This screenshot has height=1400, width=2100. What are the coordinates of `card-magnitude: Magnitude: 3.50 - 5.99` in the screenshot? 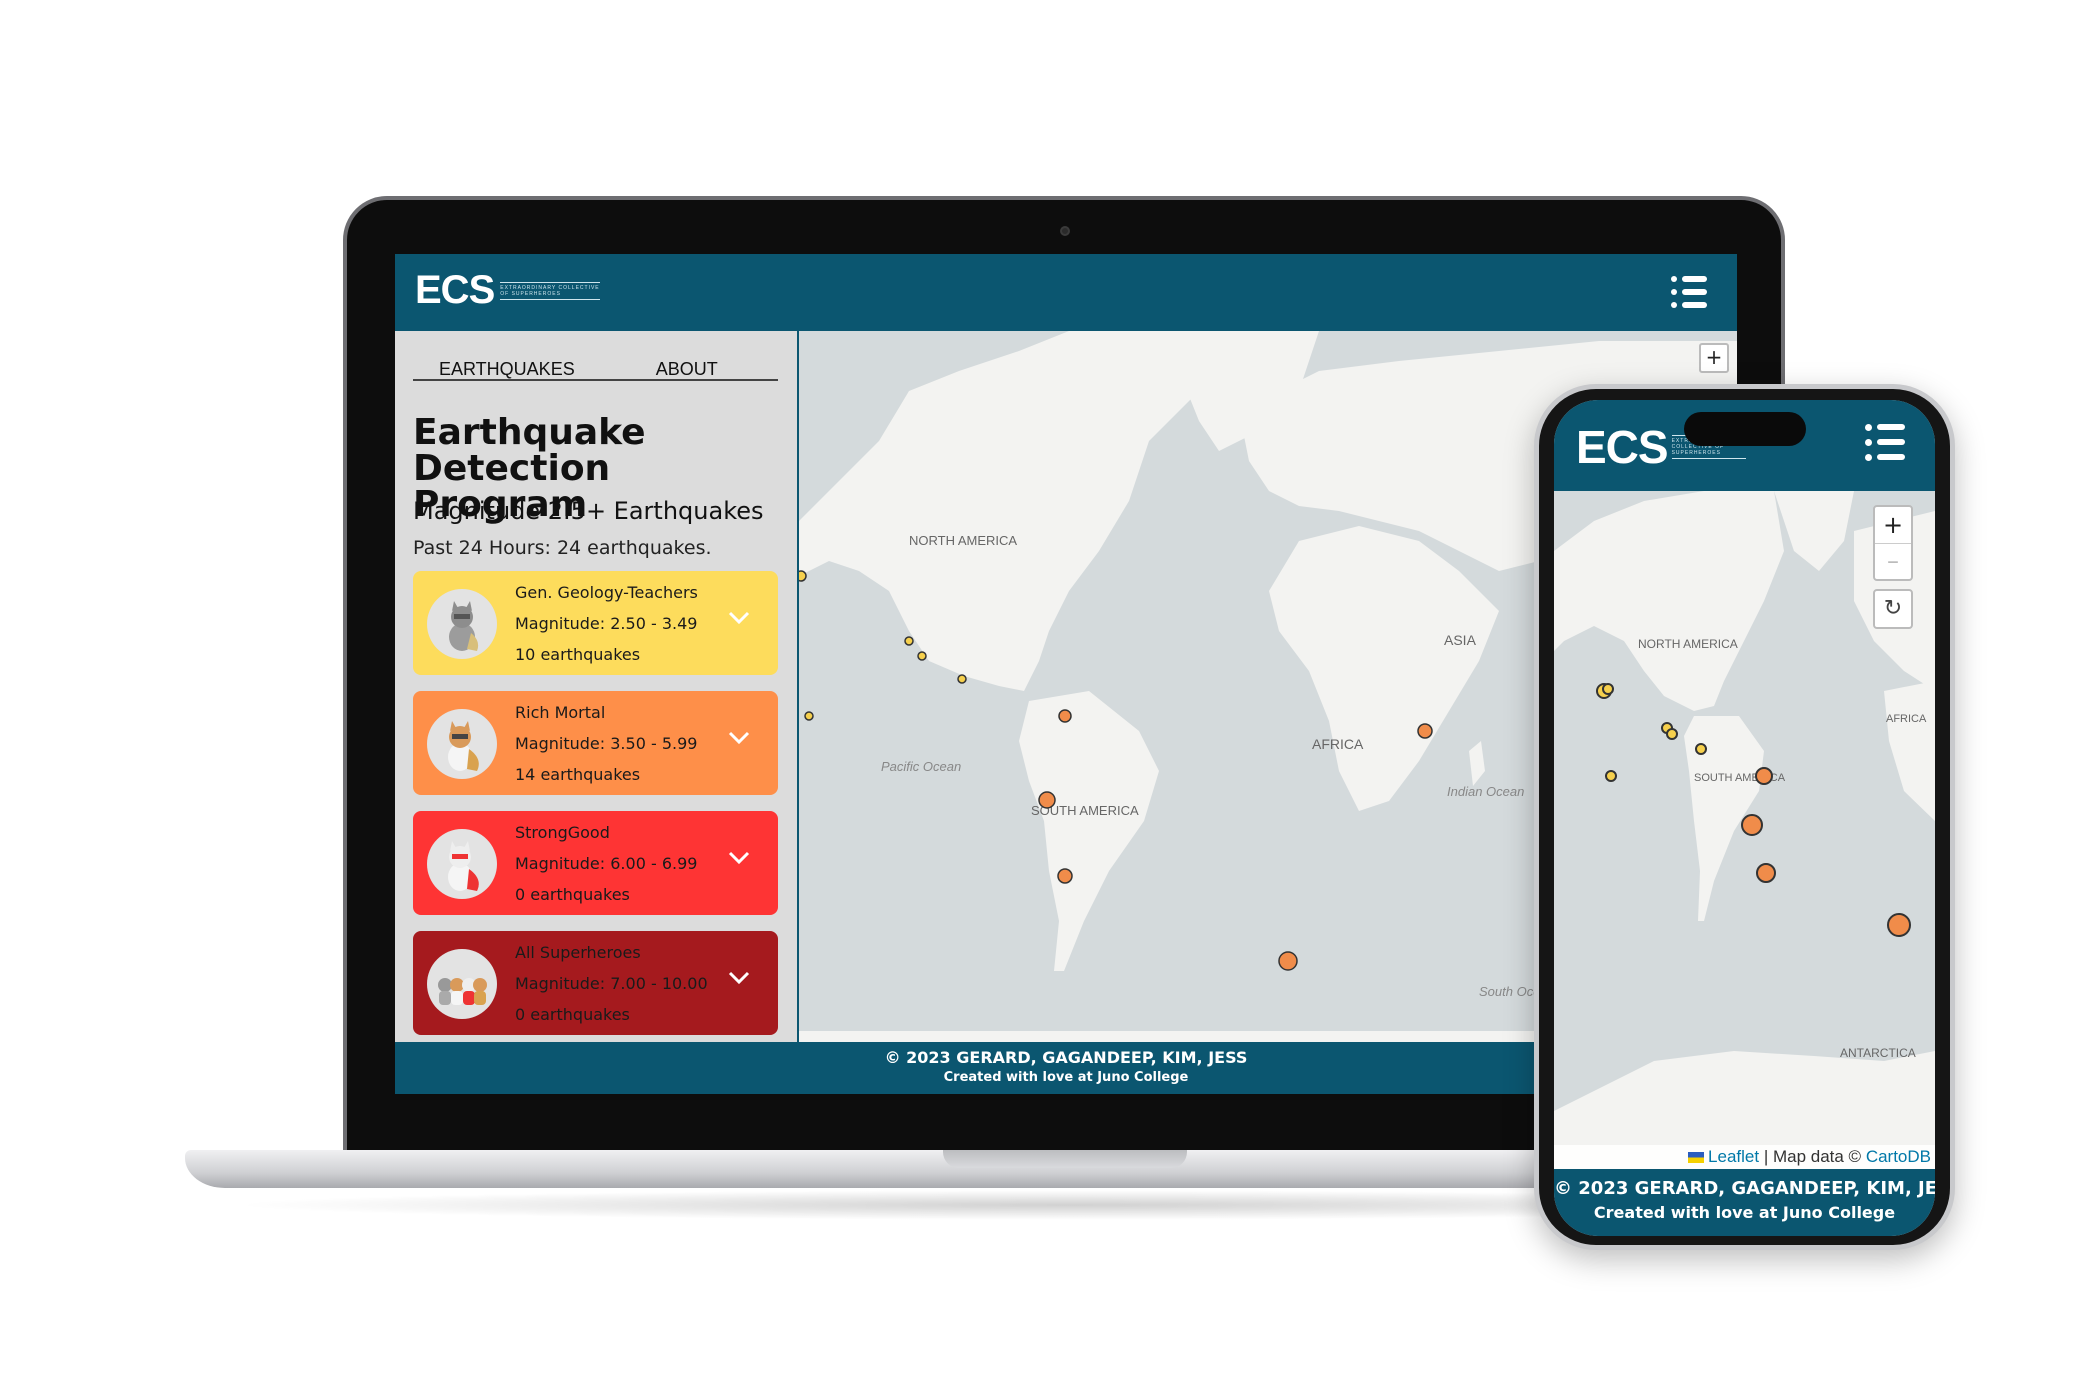 It's located at (606, 743).